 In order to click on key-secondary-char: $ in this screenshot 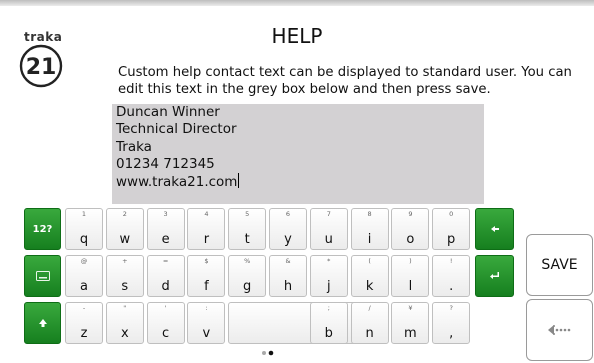, I will do `click(206, 261)`.